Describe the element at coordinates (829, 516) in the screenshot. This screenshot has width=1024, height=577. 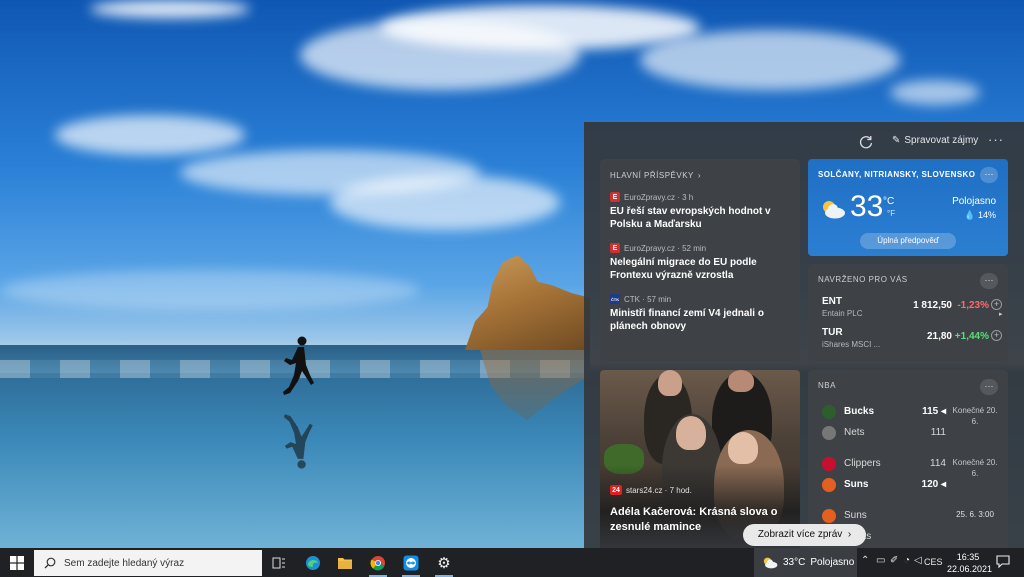
I see `suns-logo-icon` at that location.